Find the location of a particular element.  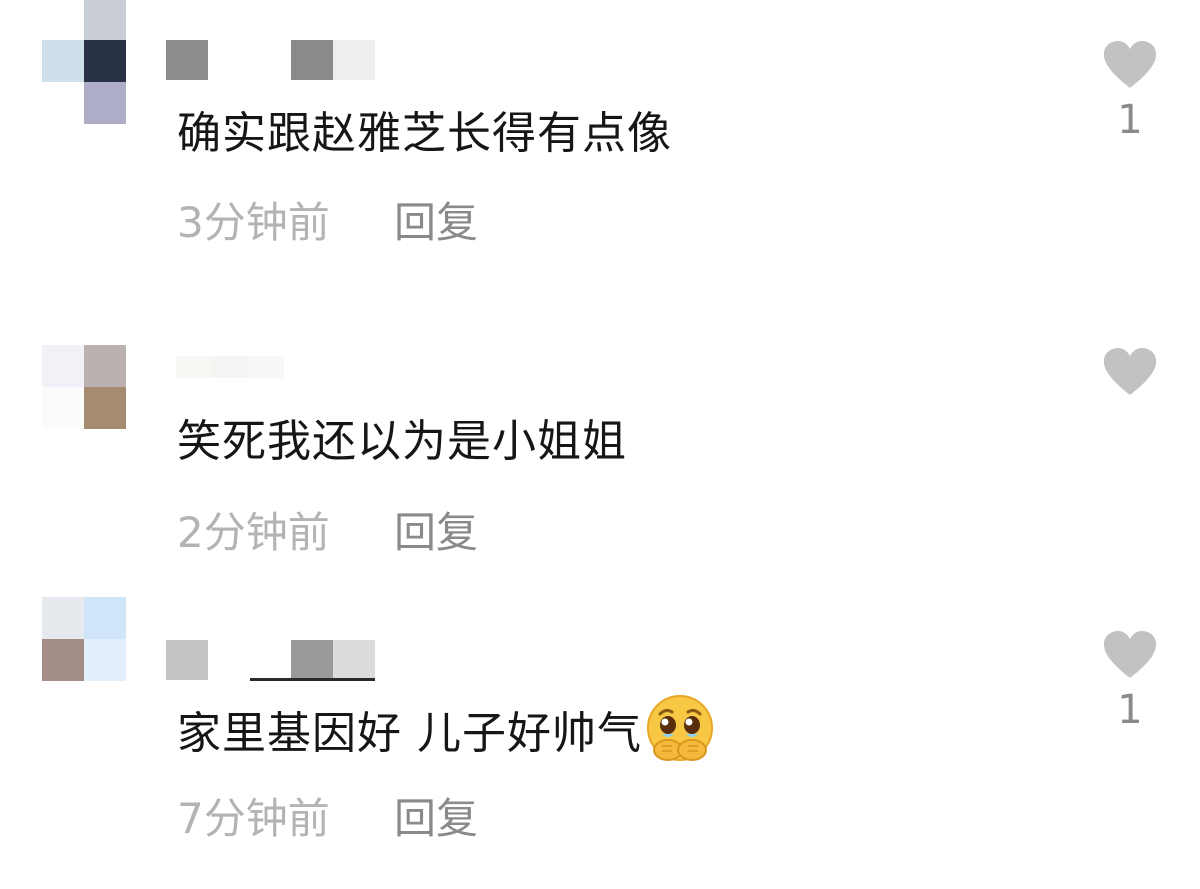

comment-text: 笑死我还以为是小姐姐 is located at coordinates (402, 441).